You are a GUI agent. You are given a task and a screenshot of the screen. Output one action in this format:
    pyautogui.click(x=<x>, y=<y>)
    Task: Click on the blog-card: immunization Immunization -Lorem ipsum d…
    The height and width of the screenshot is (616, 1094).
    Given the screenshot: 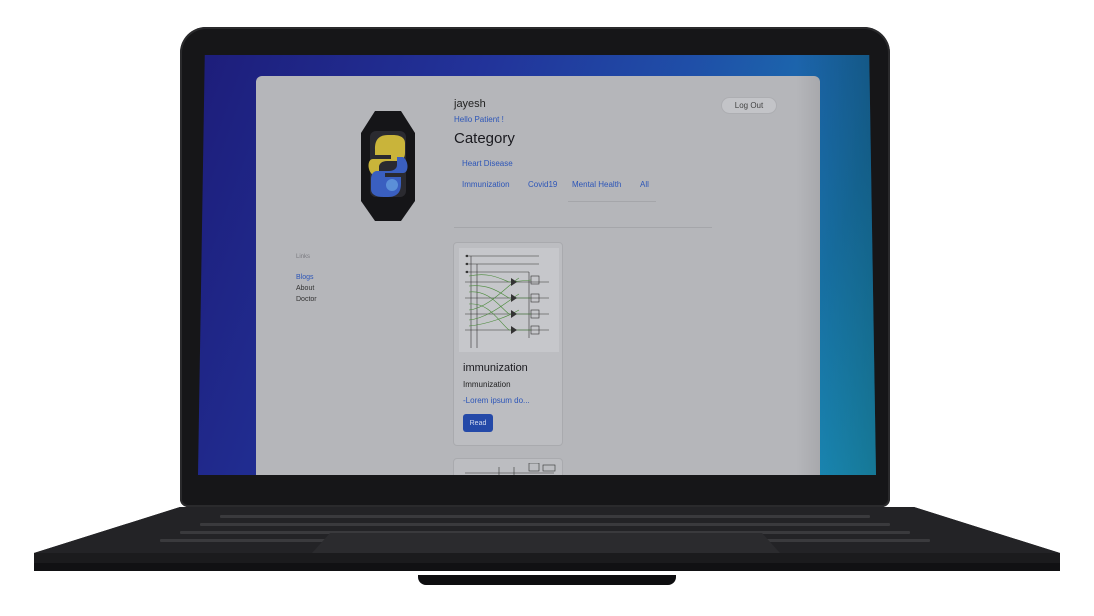 What is the action you would take?
    pyautogui.click(x=508, y=344)
    